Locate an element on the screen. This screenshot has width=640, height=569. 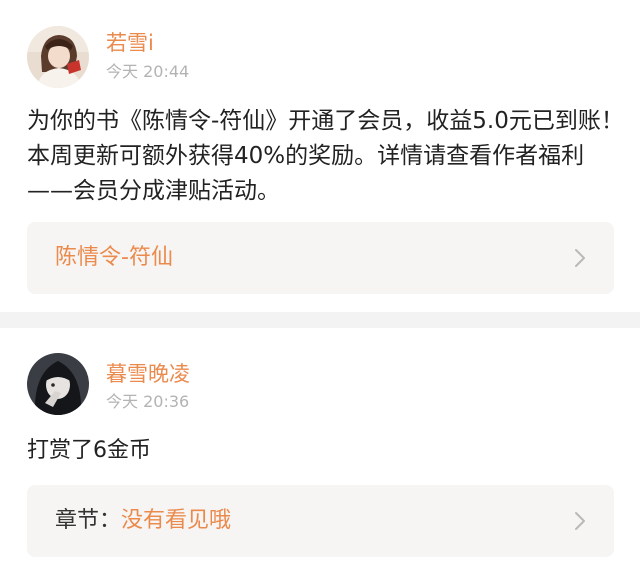
user-name: 若雪i is located at coordinates (130, 43).